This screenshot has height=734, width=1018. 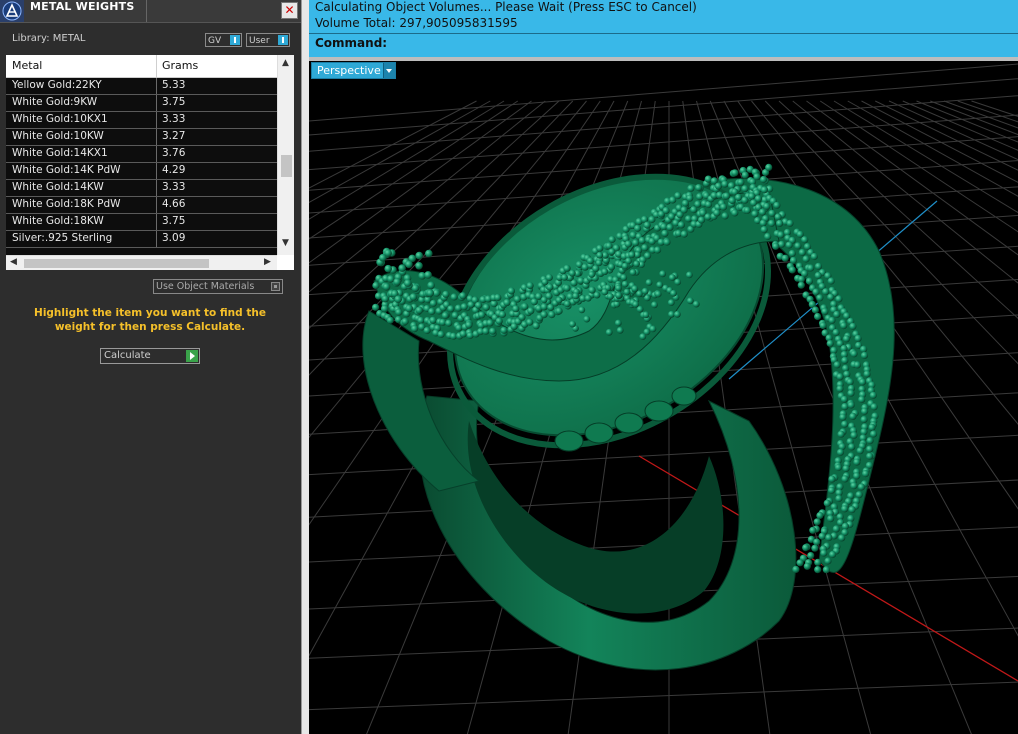 What do you see at coordinates (353, 70) in the screenshot?
I see `viewport-label-tab: Perspective` at bounding box center [353, 70].